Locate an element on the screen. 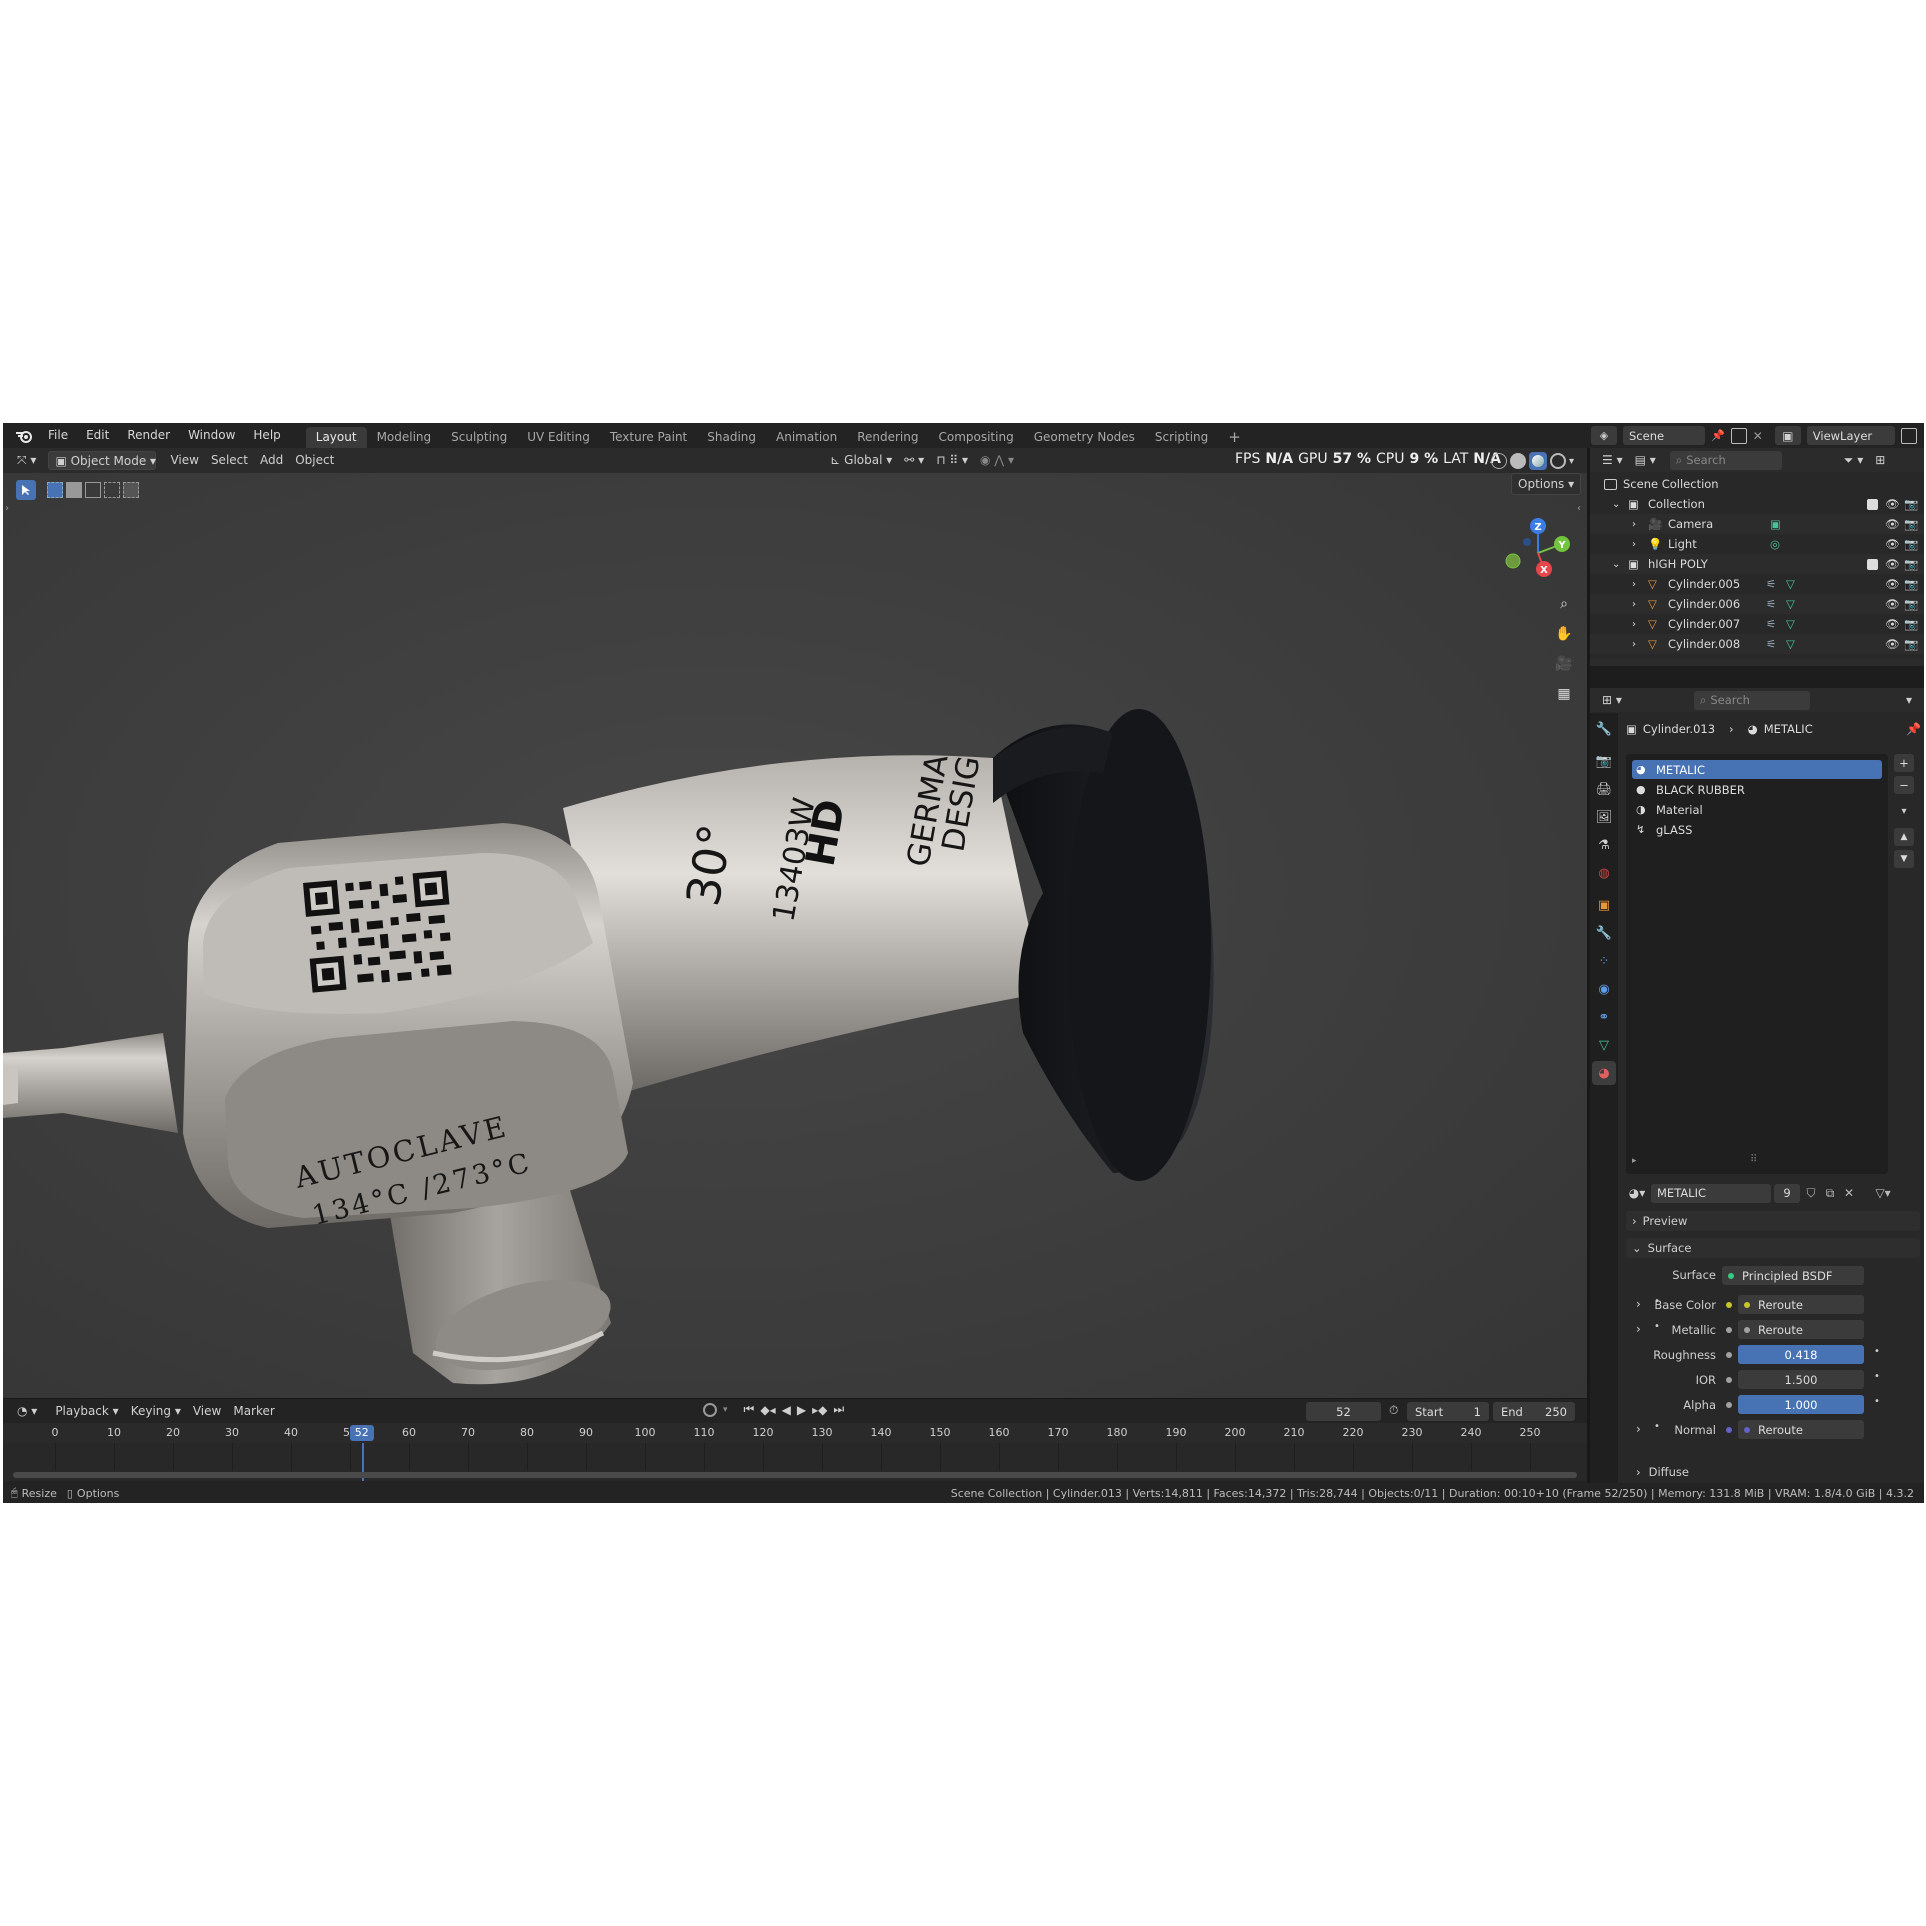 This screenshot has width=1926, height=1926. pivot-icon: ⚯ ▾ is located at coordinates (914, 460).